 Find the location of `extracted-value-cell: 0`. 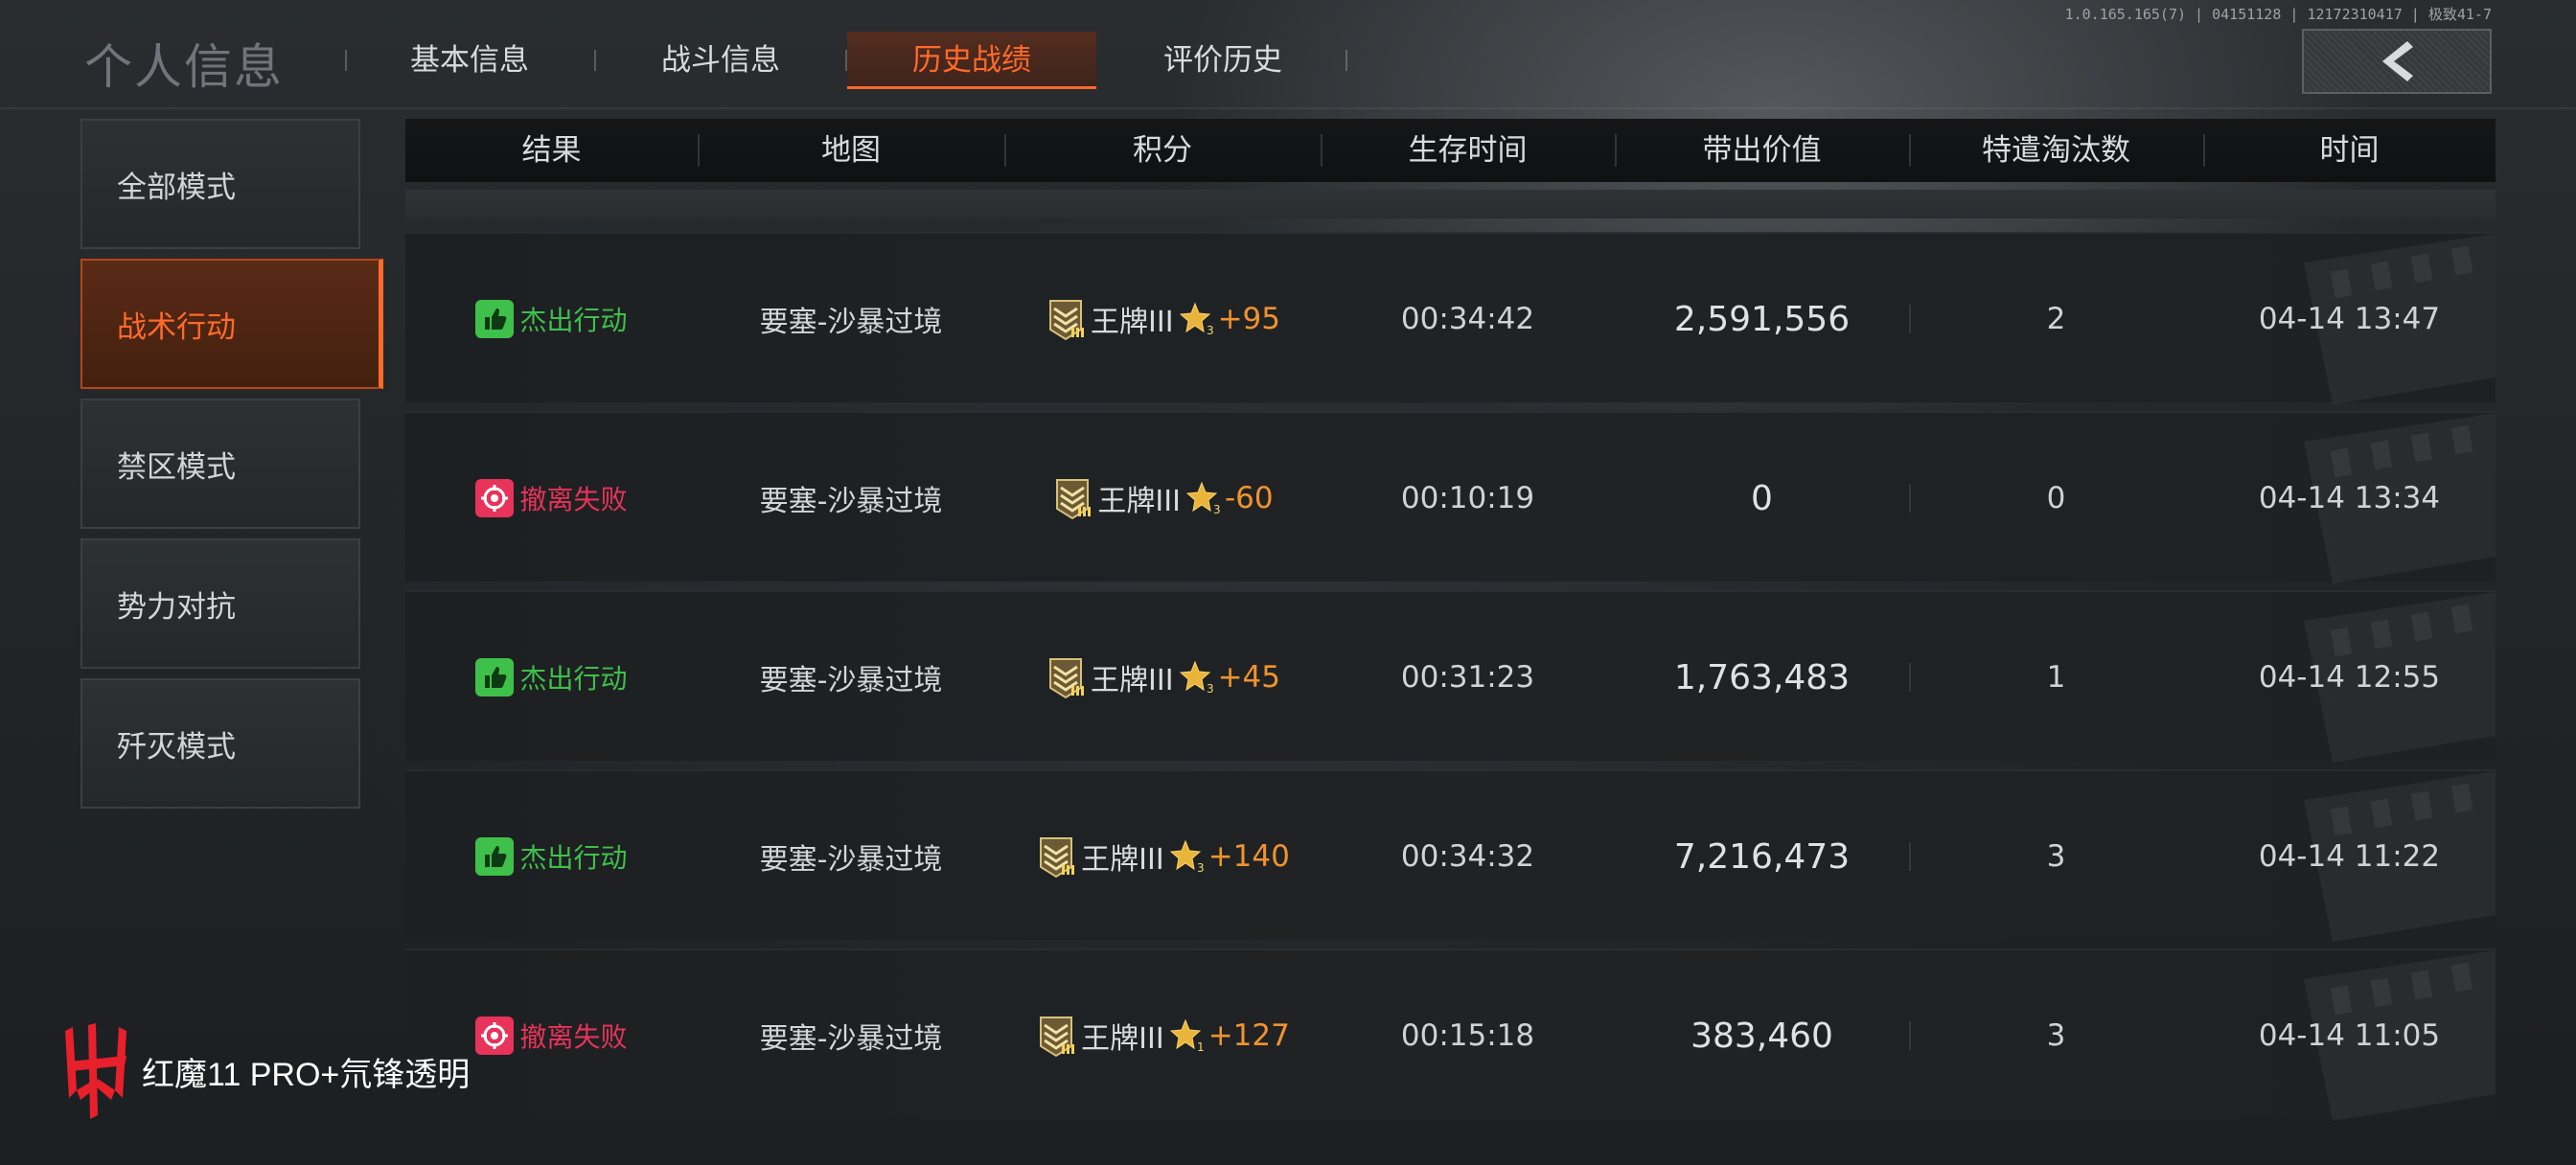

extracted-value-cell: 0 is located at coordinates (1762, 498).